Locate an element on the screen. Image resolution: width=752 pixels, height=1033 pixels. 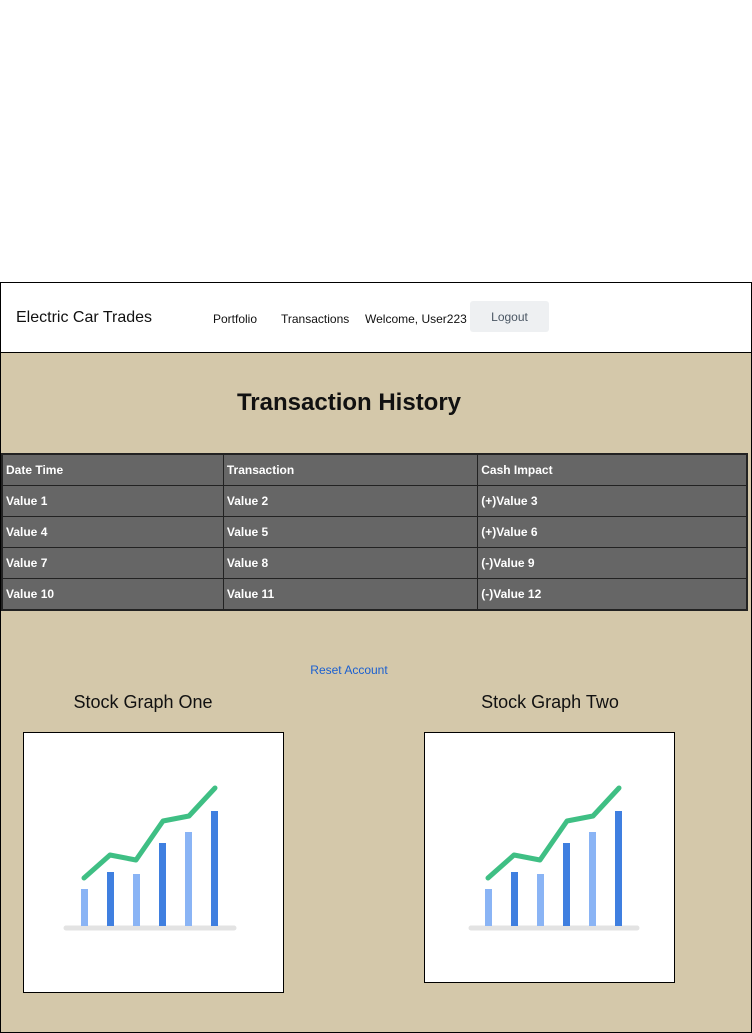
table-row: Value 7 Value 8 (-)Value 9 is located at coordinates (374, 563).